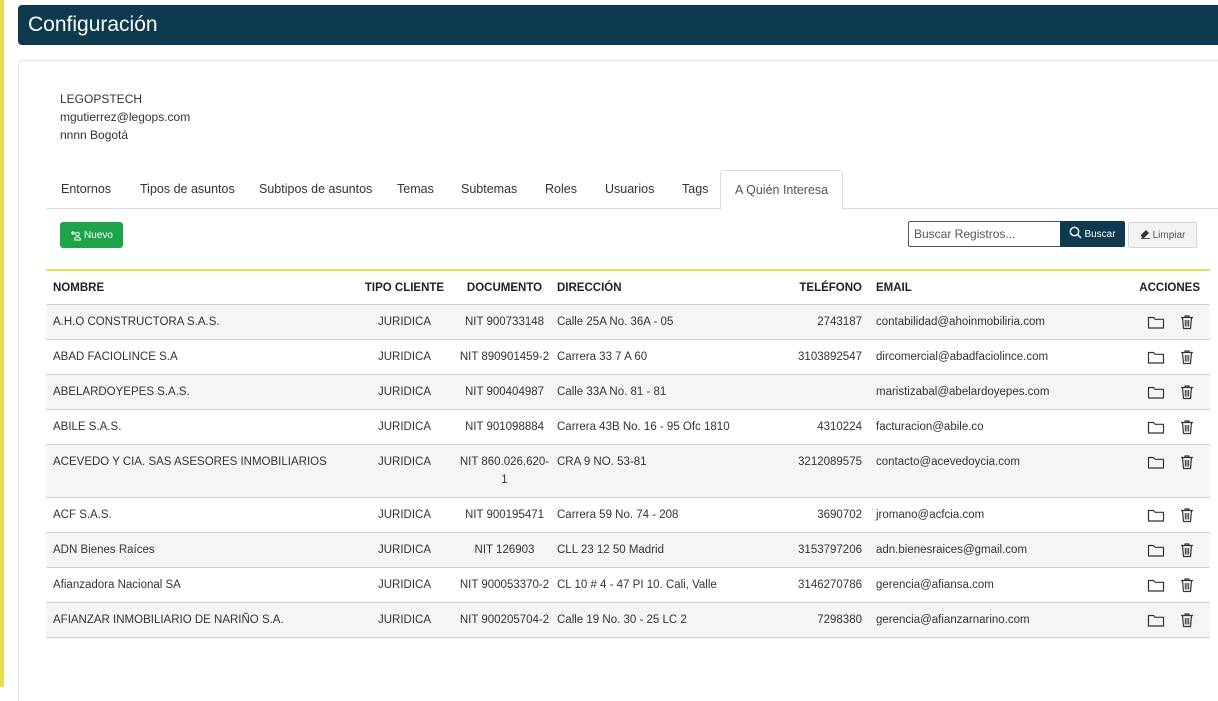 The image size is (1218, 701). I want to click on cell-telefono: 7298380, so click(839, 620).